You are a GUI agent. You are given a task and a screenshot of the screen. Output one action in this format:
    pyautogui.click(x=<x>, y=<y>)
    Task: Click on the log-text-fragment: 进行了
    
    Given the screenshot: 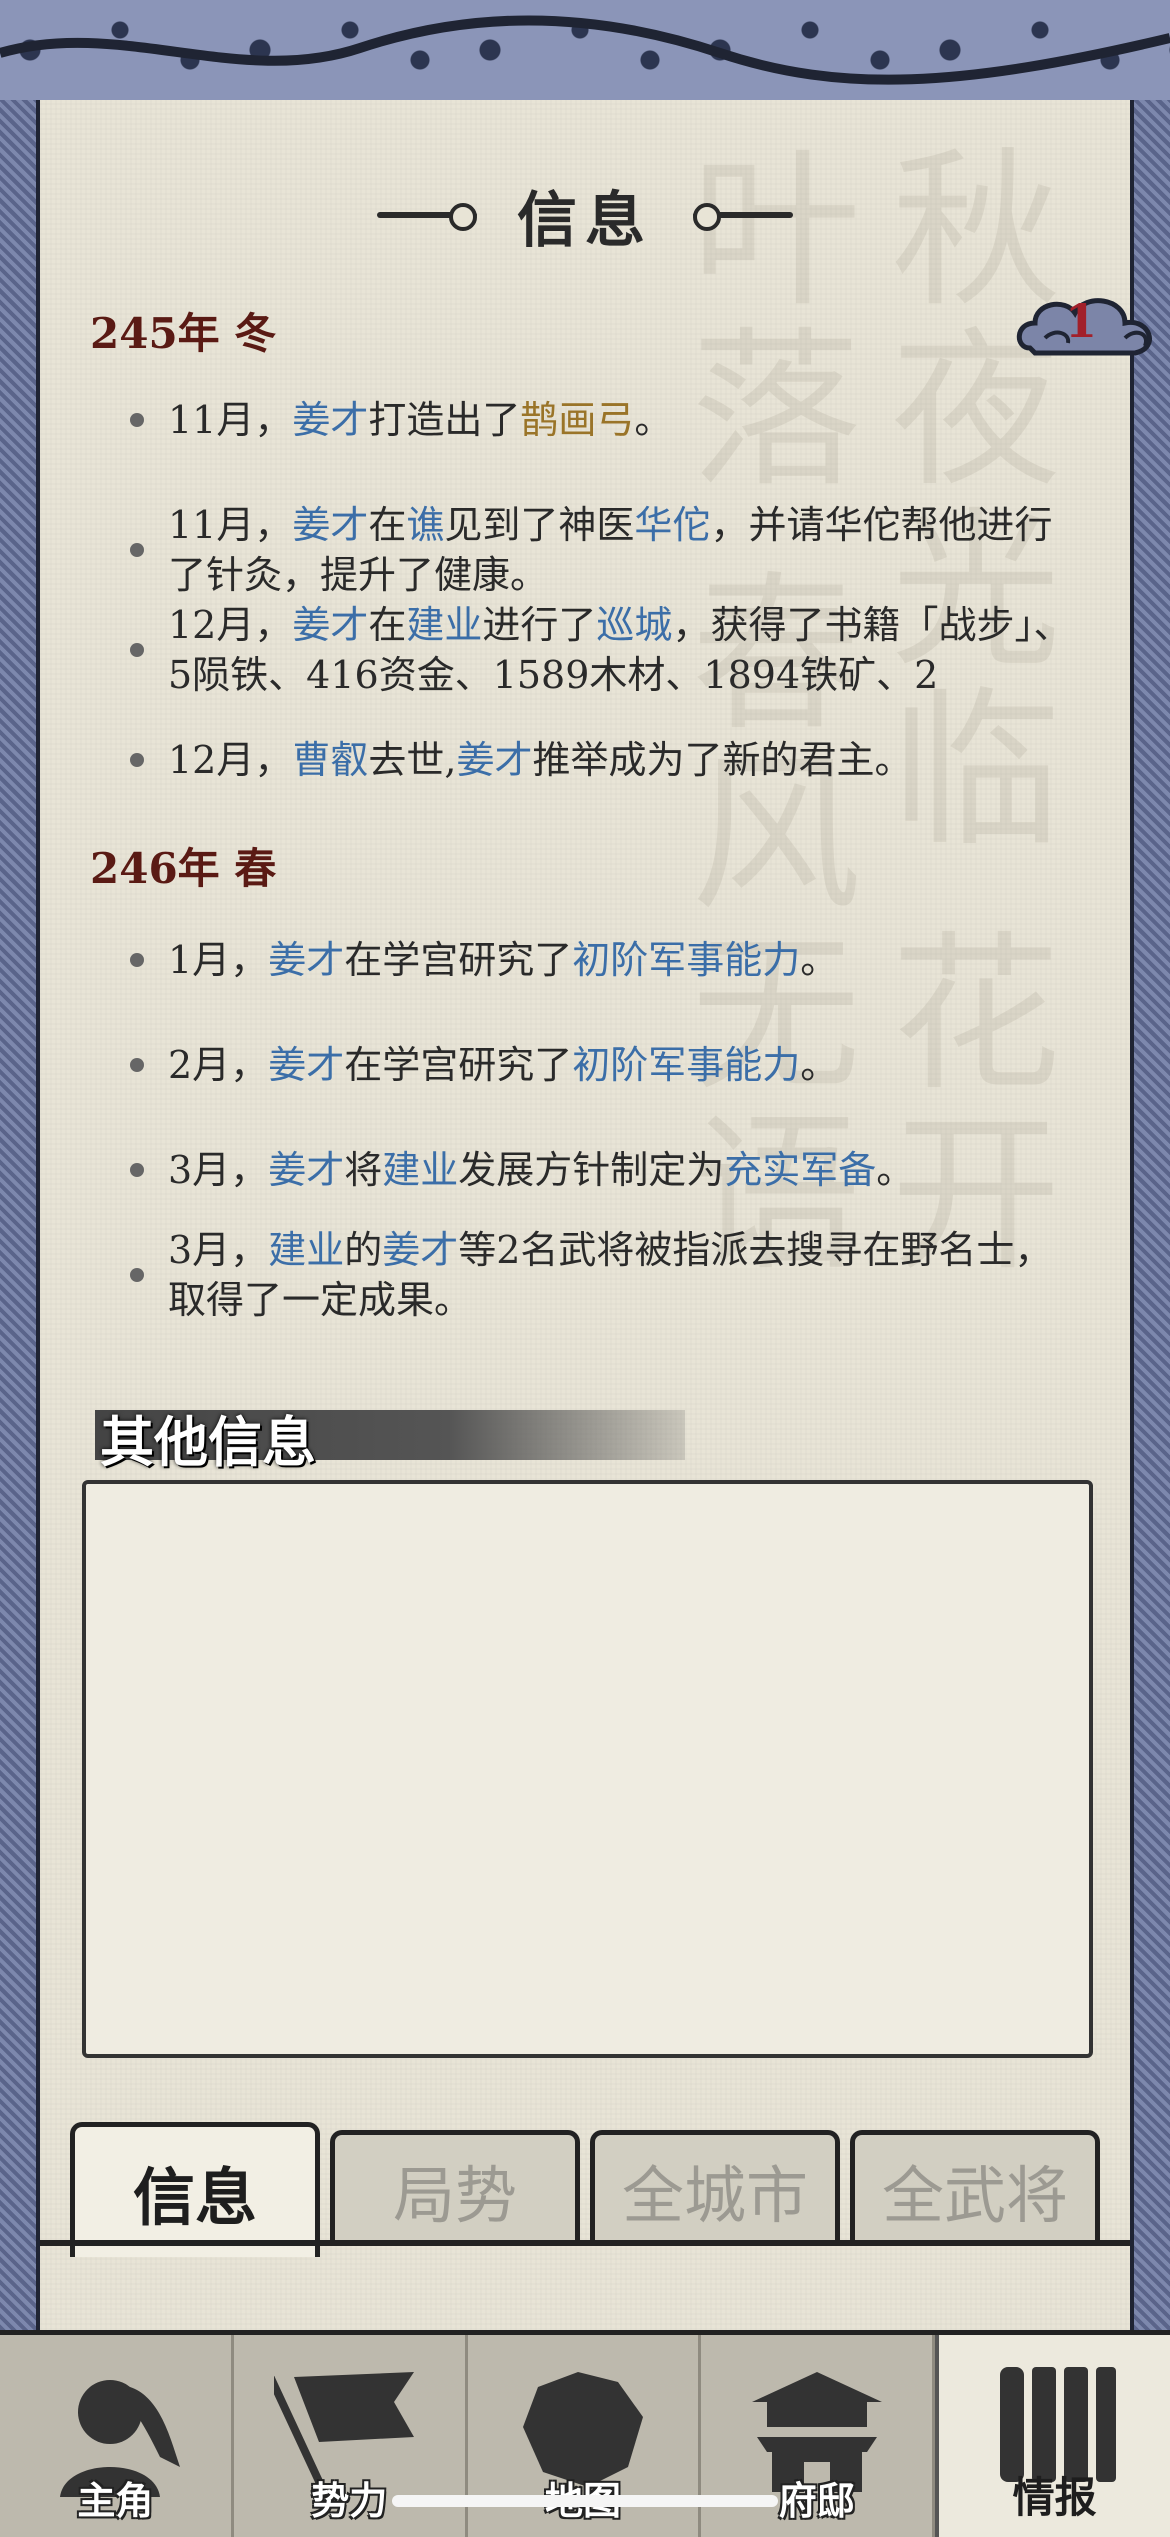 What is the action you would take?
    pyautogui.click(x=539, y=625)
    